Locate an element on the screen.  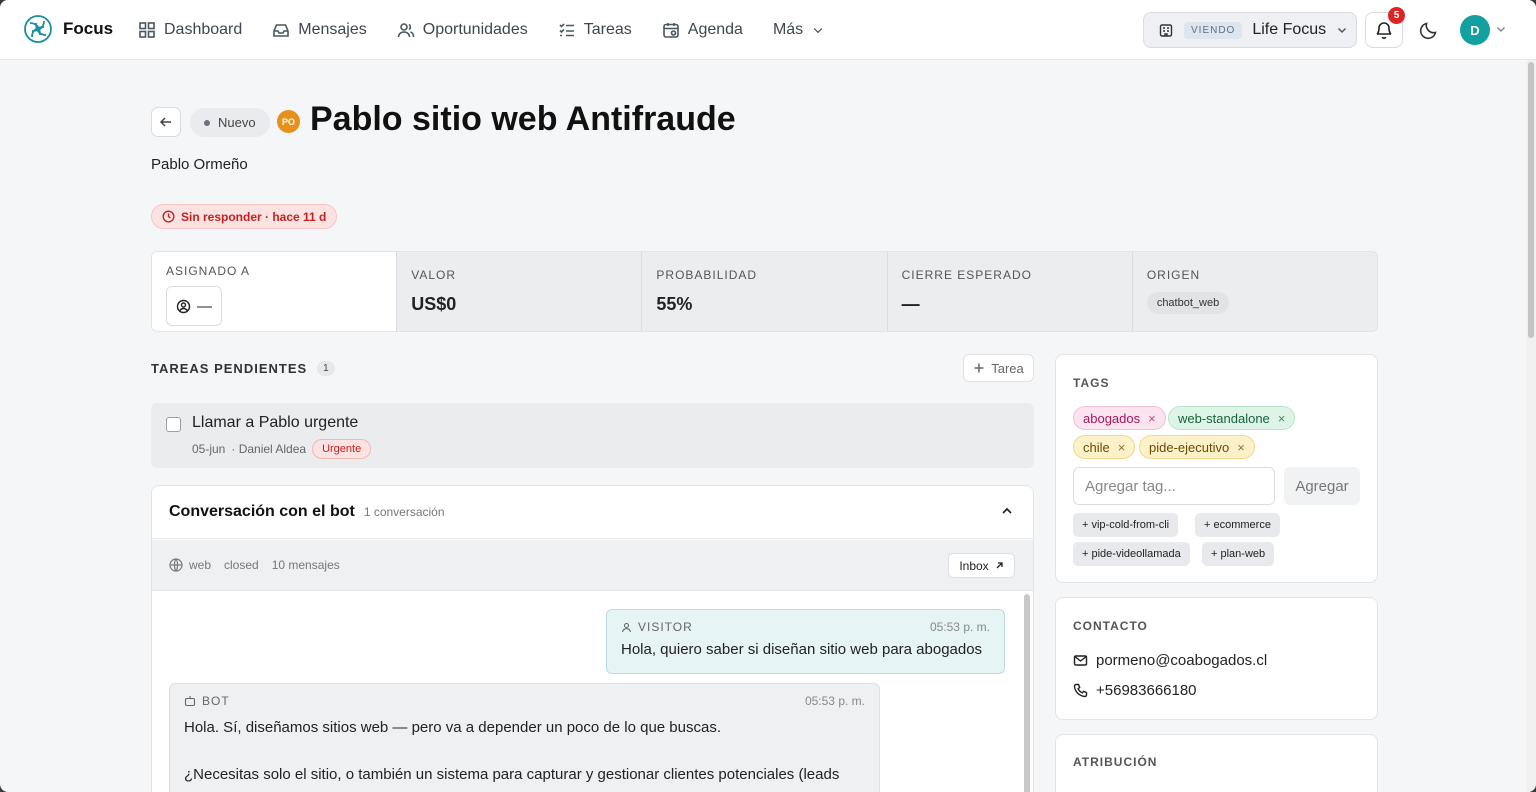
tag-label: pide-ejecutivo is located at coordinates (1189, 447).